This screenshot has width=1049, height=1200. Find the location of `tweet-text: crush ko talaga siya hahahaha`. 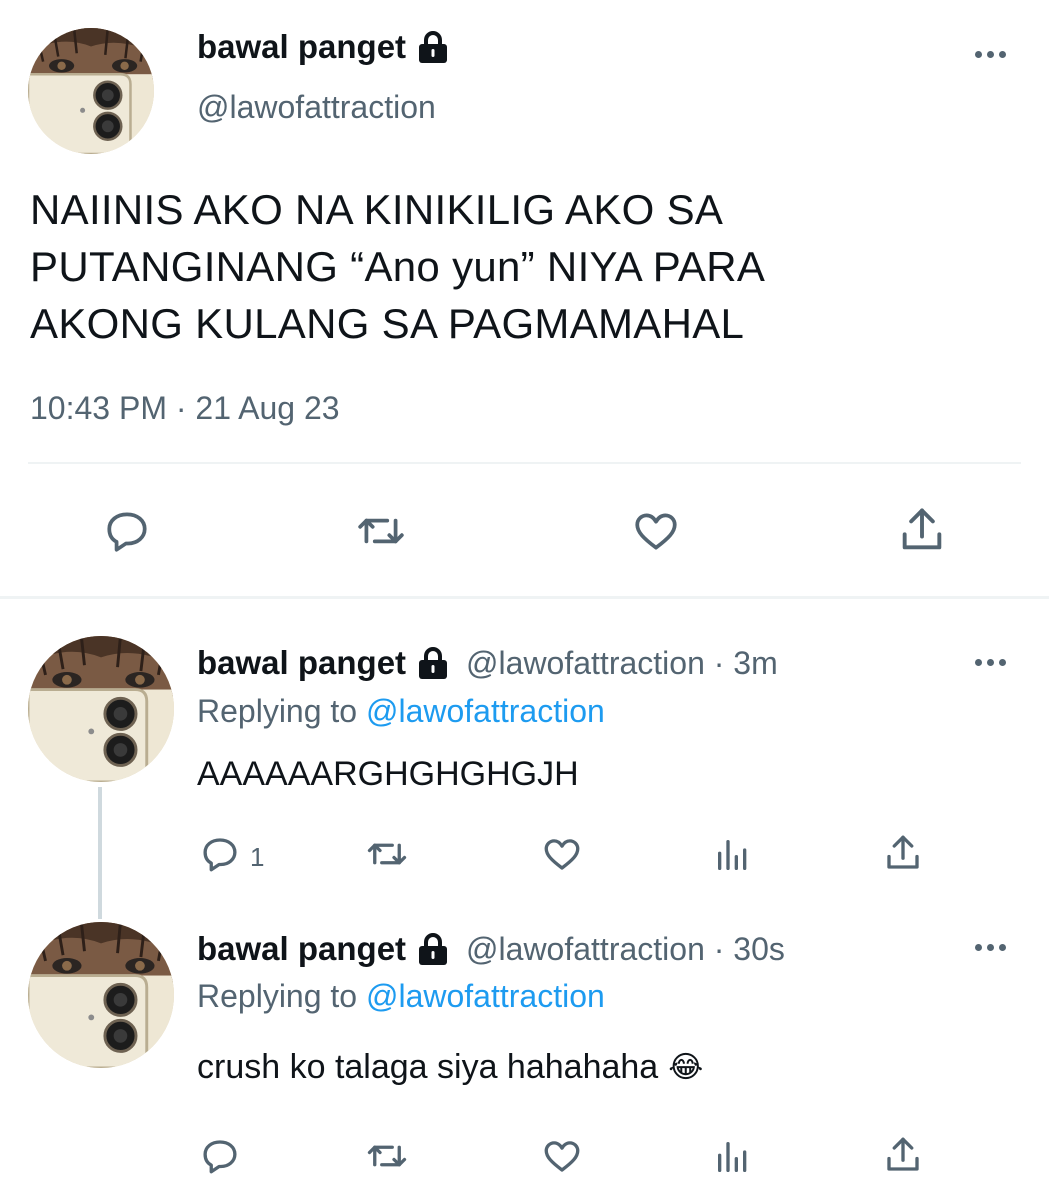

tweet-text: crush ko talaga siya hahahaha is located at coordinates (428, 1067).